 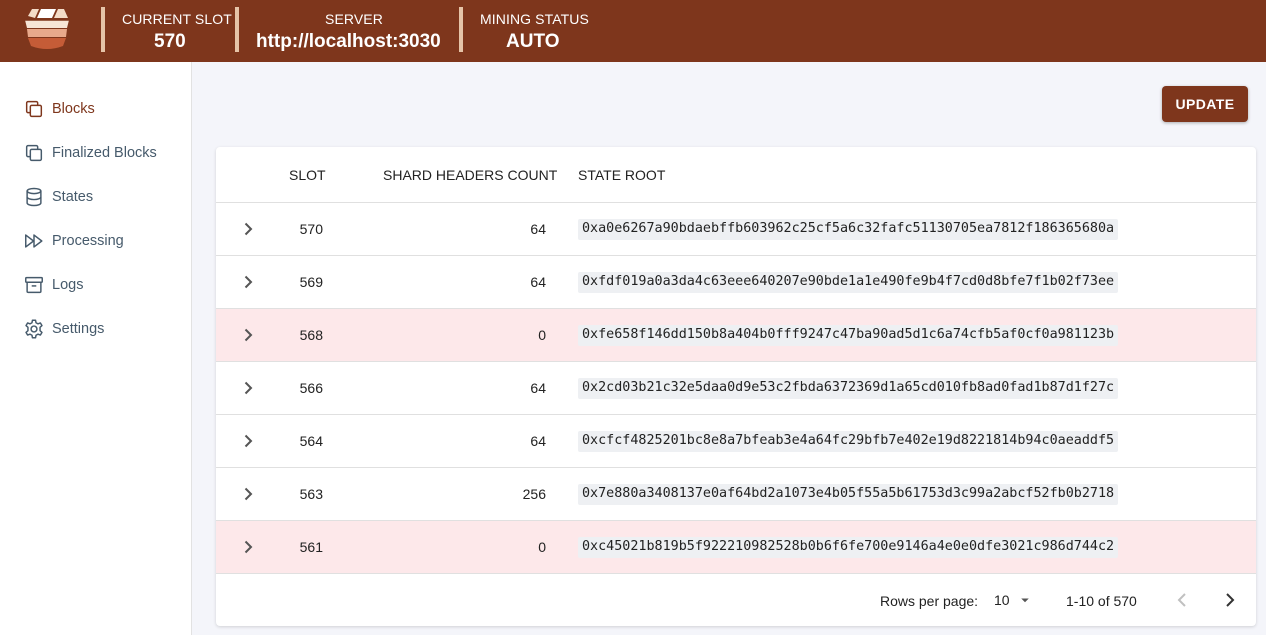 I want to click on sidebar-item-label: Blocks, so click(x=73, y=109).